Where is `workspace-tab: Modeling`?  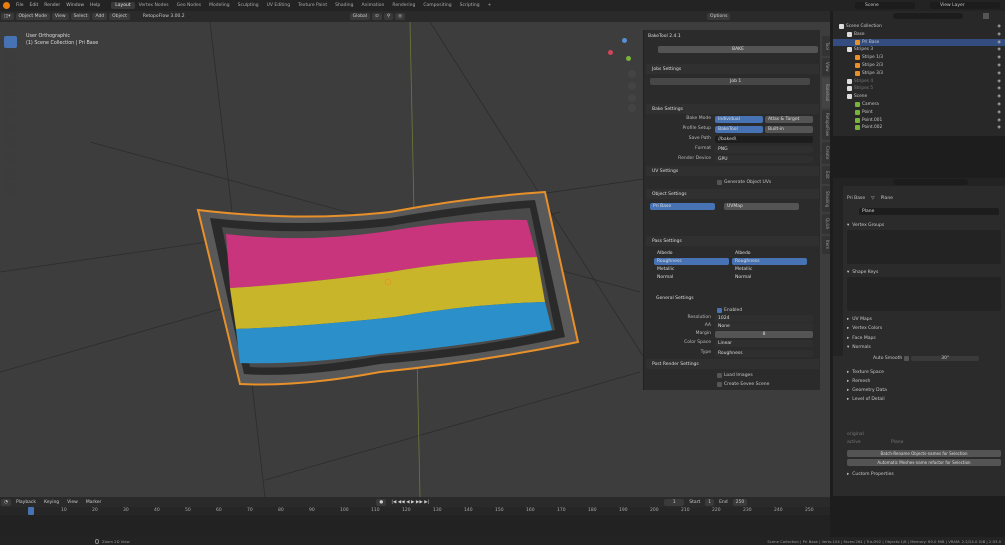 workspace-tab: Modeling is located at coordinates (219, 5).